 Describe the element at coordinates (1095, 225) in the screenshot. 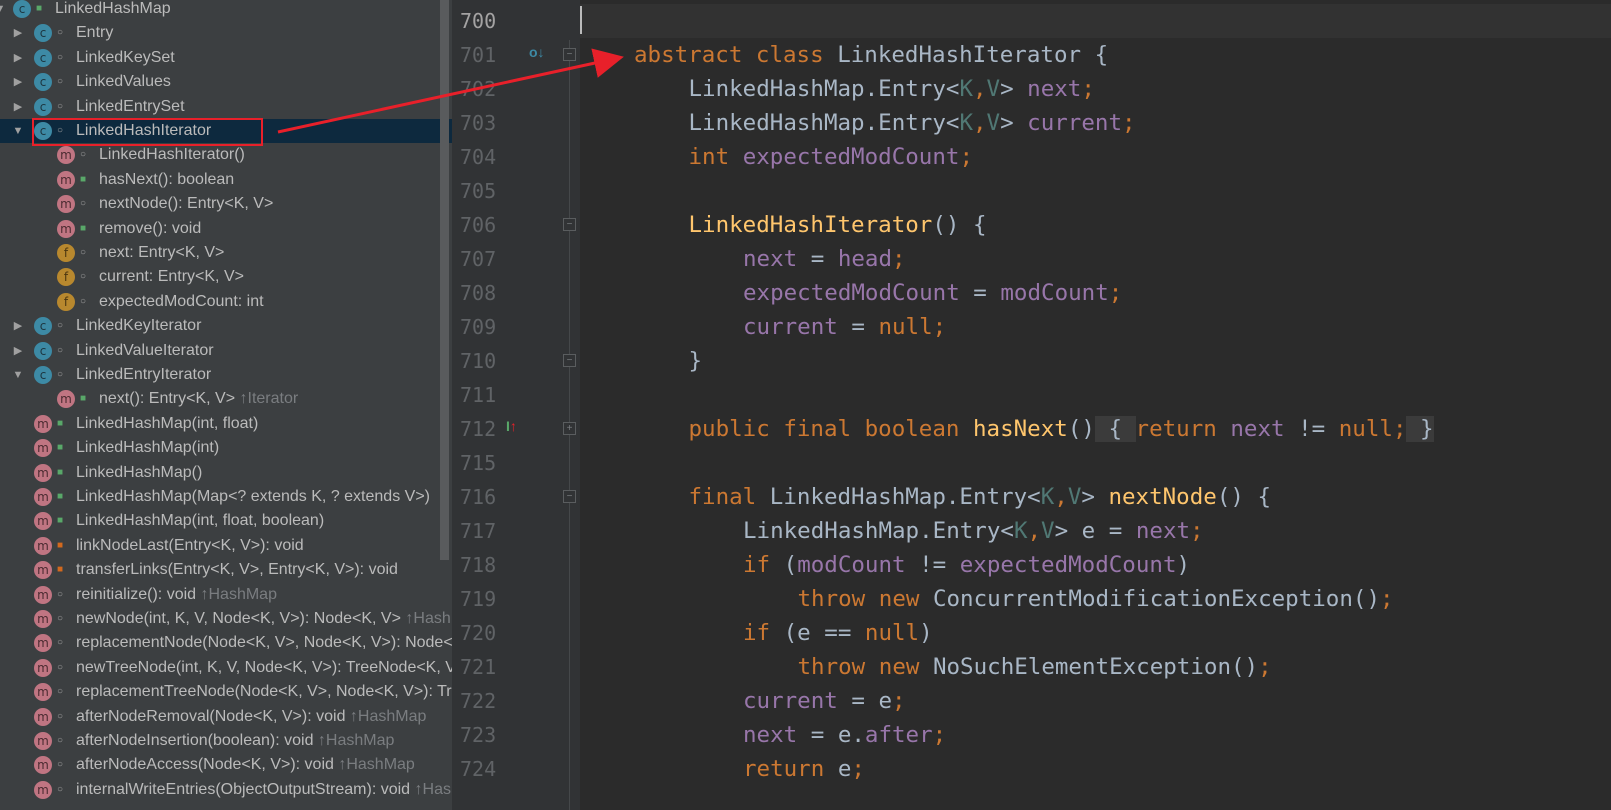

I see `code-line: LinkedHashIterator() {` at that location.